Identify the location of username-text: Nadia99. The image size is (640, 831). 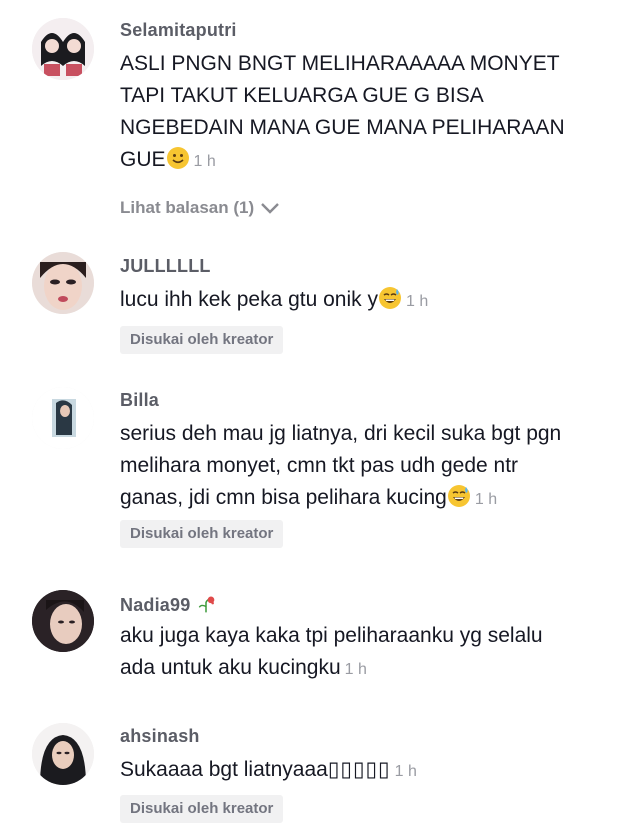
(155, 605).